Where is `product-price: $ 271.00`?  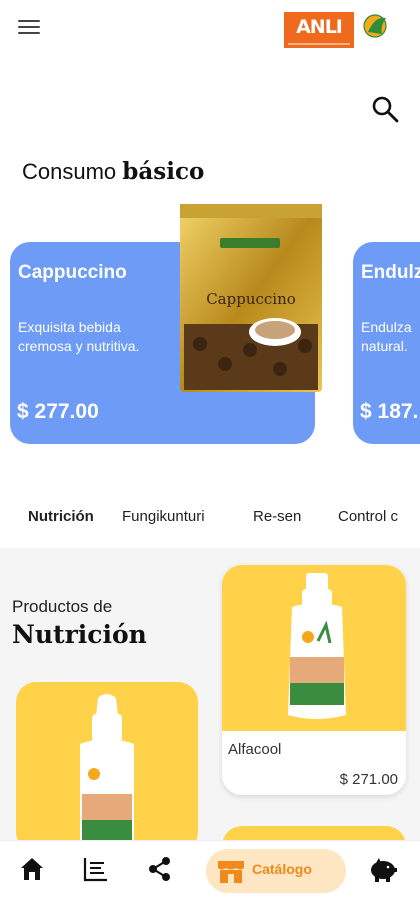 product-price: $ 271.00 is located at coordinates (368, 779).